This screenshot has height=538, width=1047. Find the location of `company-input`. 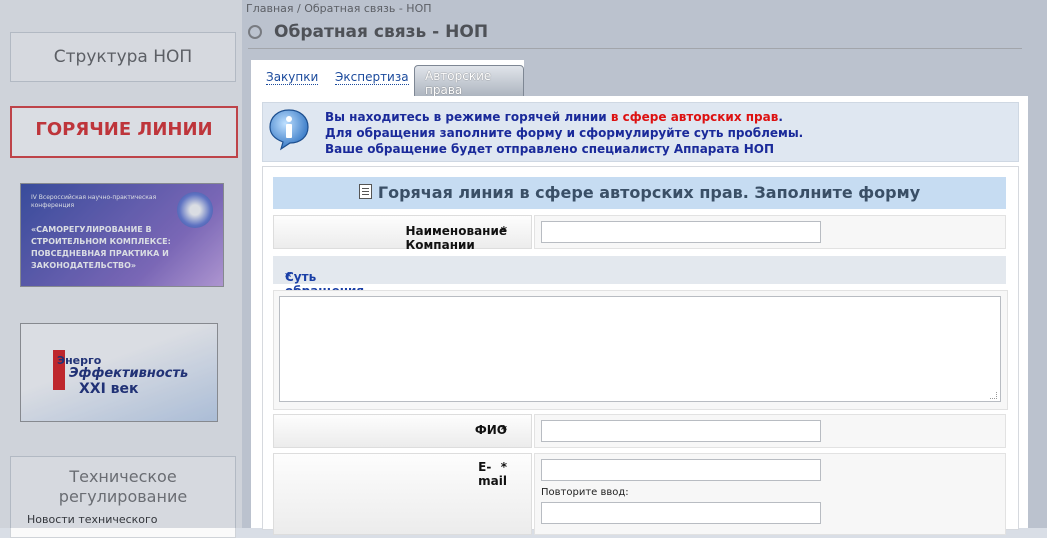

company-input is located at coordinates (681, 232).